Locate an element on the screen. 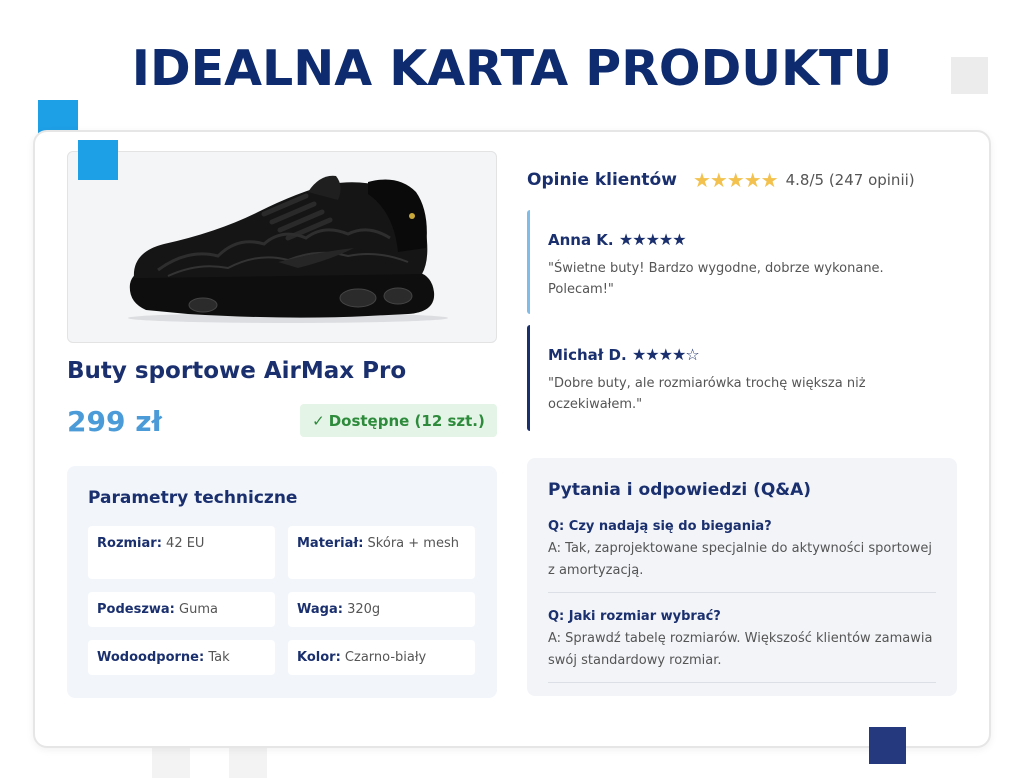 The width and height of the screenshot is (1024, 778). qa-question: Q: Czy nadają się do biegania? is located at coordinates (660, 526).